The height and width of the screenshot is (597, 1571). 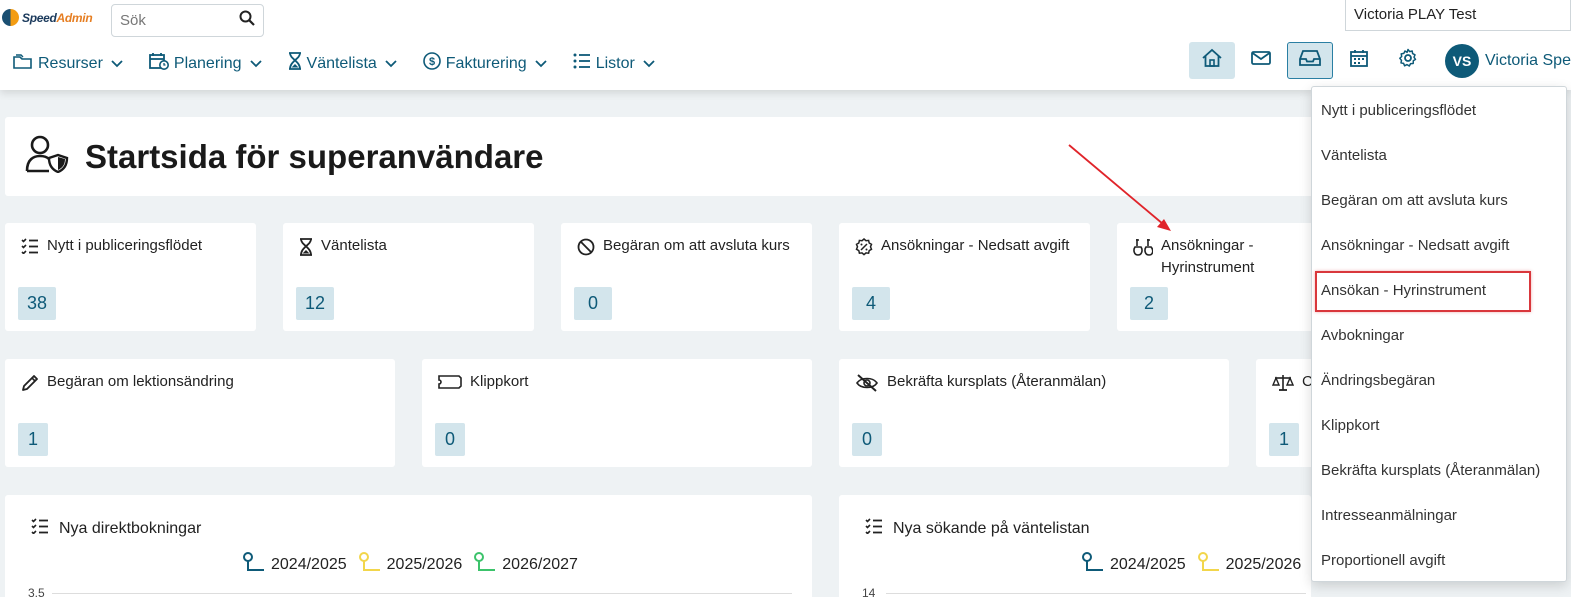 What do you see at coordinates (617, 413) in the screenshot?
I see `card-klippkort: Klippkort 0` at bounding box center [617, 413].